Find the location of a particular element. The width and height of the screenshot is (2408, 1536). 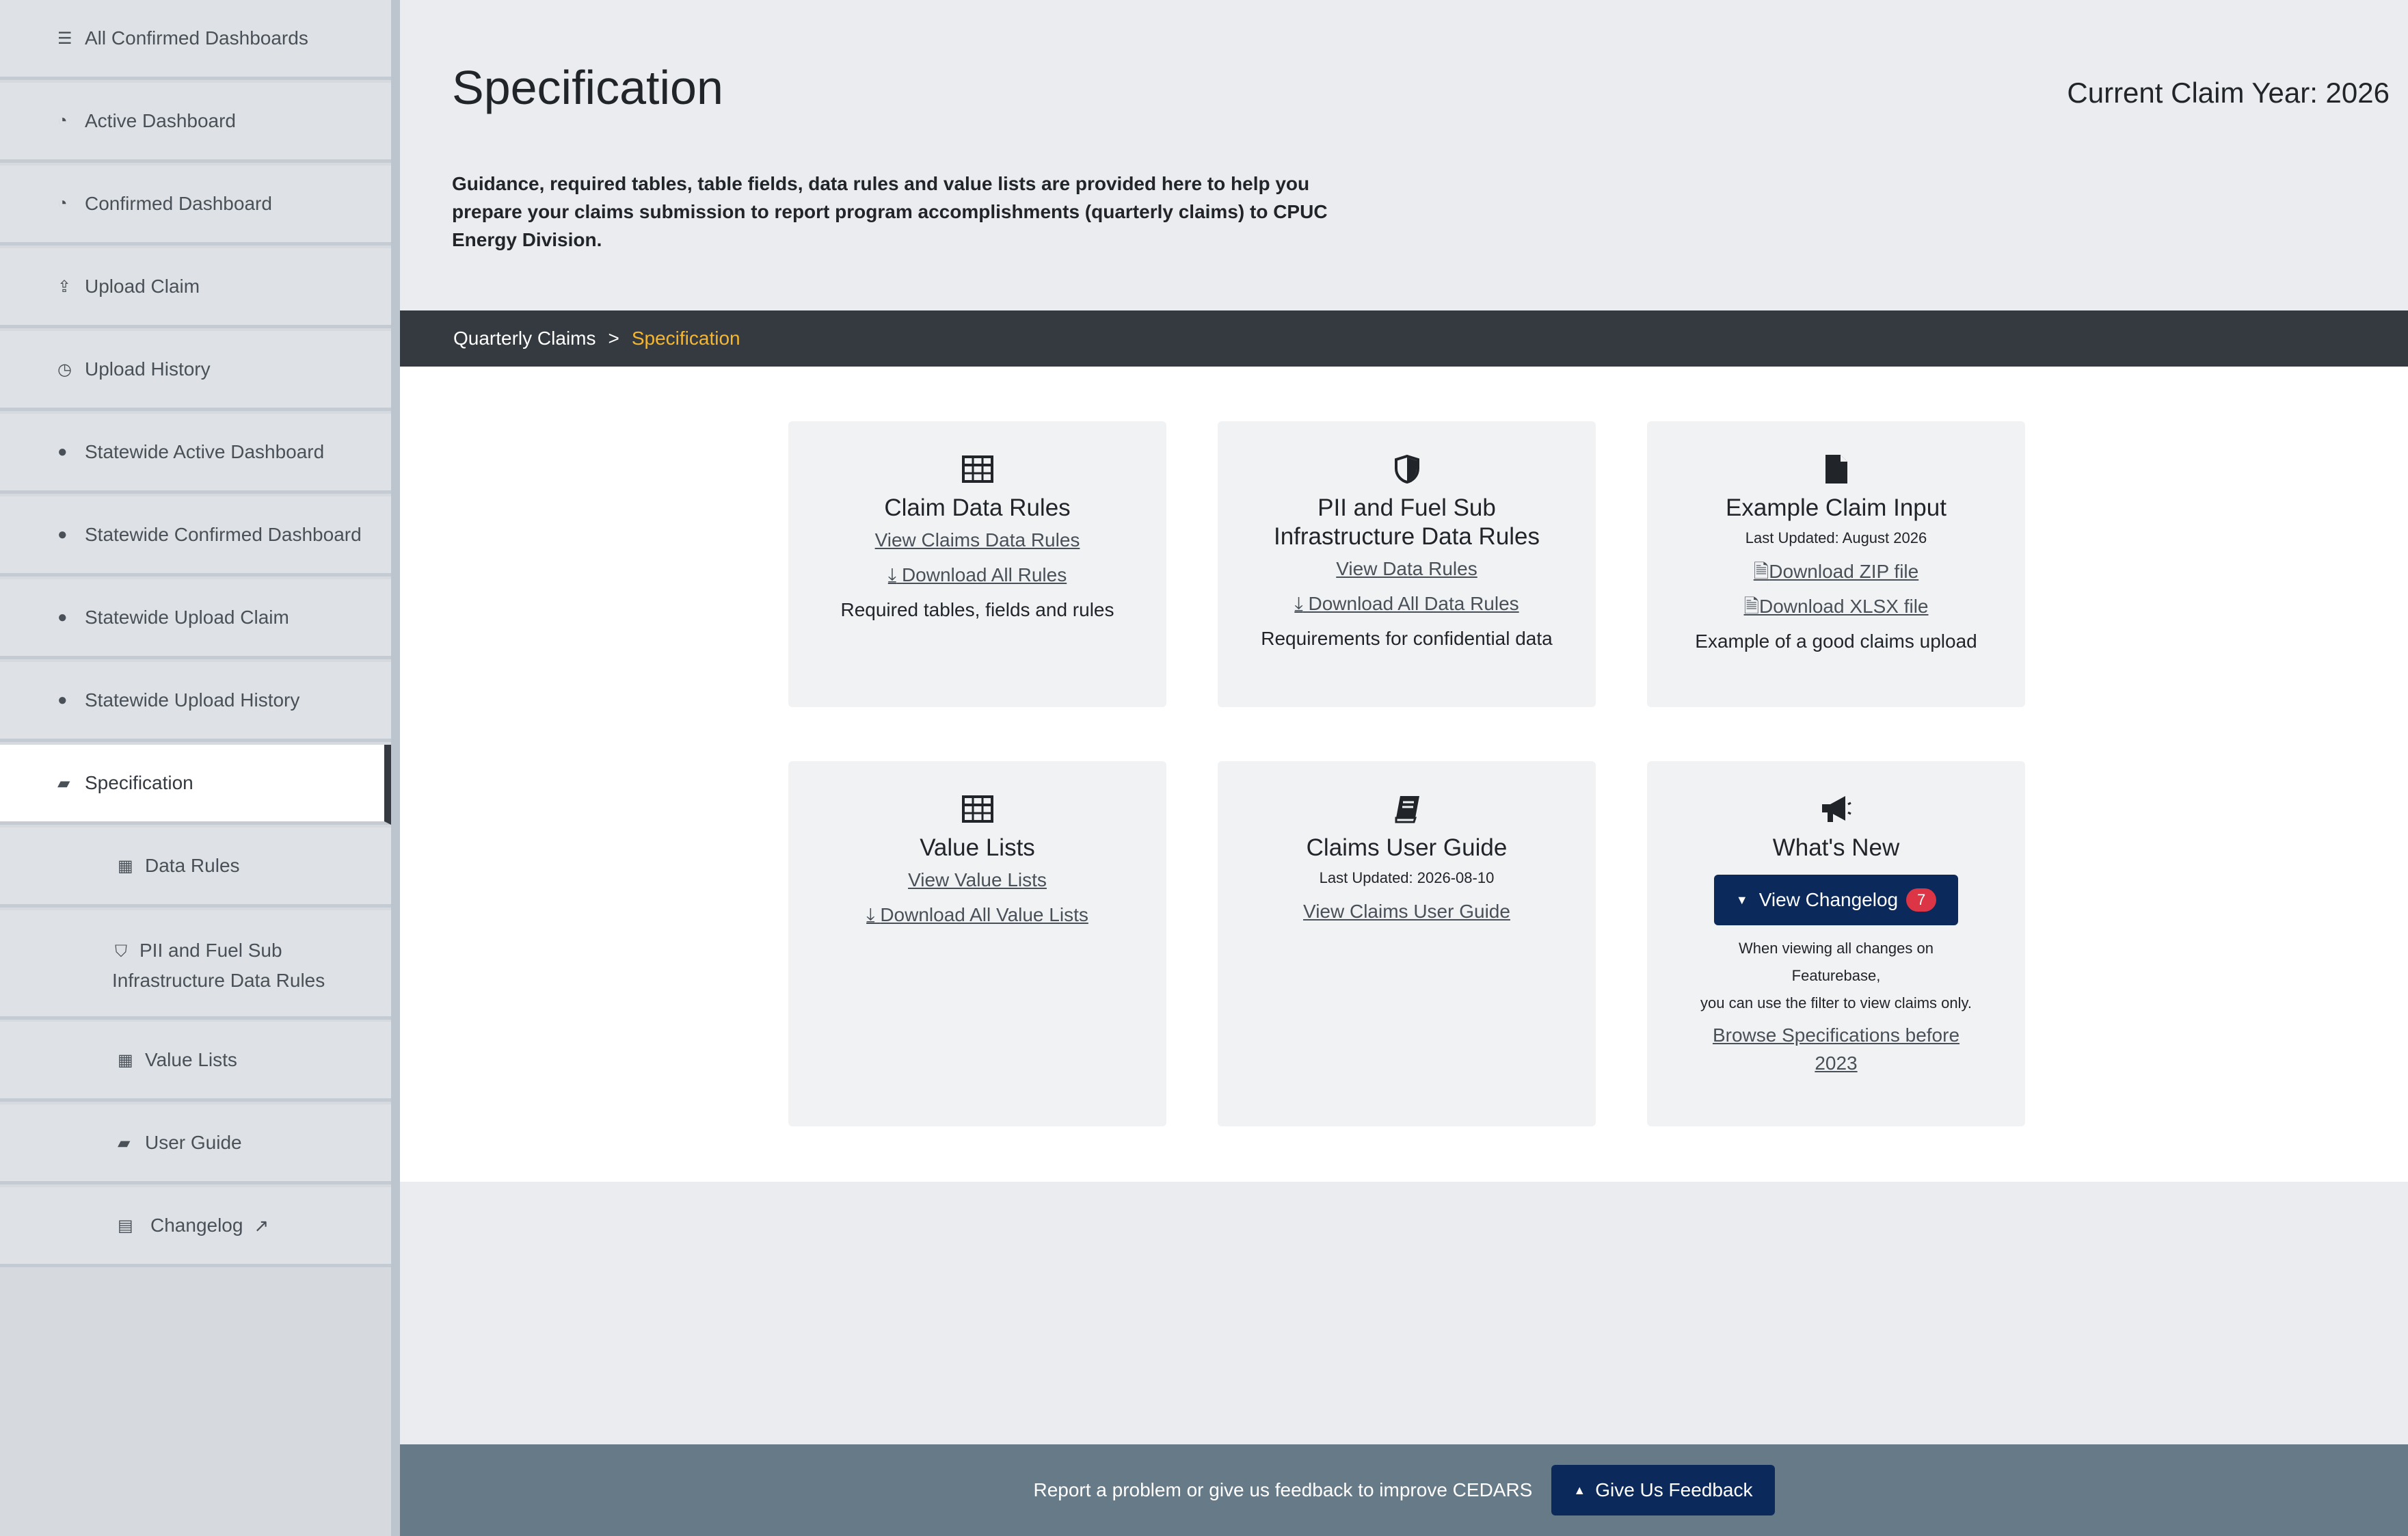

last-updated: Last Updated: 2026-08-10 is located at coordinates (1407, 877).